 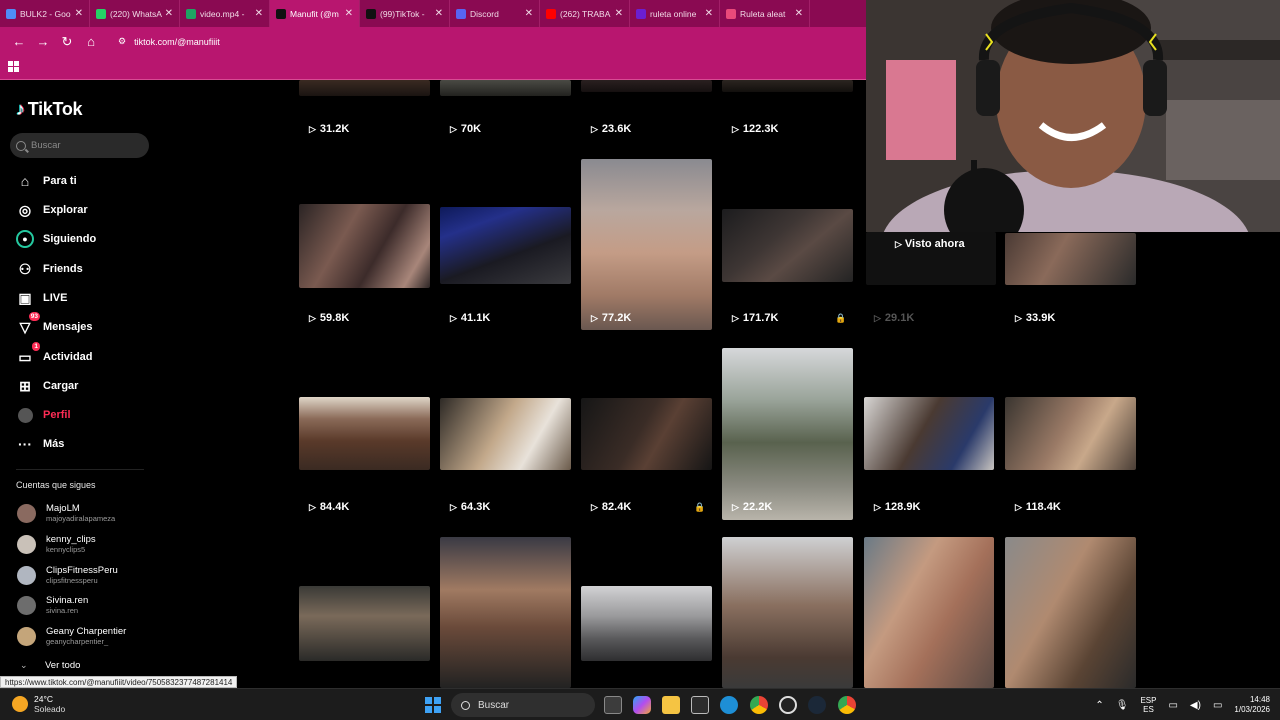 I want to click on nav-siguiendo: ● Siguiendo, so click(x=56, y=239).